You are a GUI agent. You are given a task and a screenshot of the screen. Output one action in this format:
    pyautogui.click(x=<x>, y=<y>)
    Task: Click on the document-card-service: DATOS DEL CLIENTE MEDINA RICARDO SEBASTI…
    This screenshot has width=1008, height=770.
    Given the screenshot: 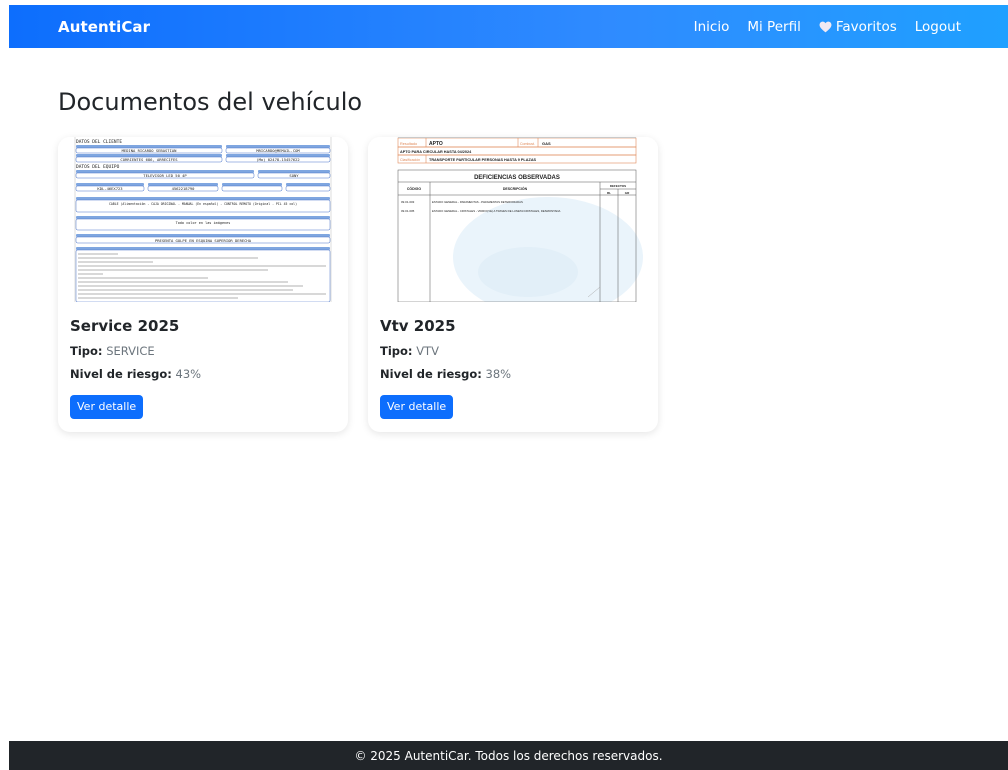 What is the action you would take?
    pyautogui.click(x=203, y=284)
    